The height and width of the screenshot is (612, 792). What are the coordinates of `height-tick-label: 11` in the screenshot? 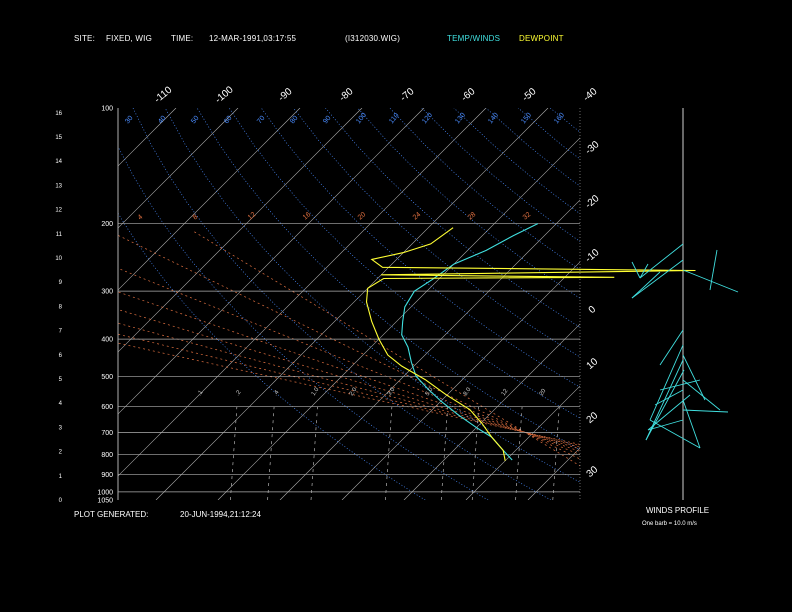 It's located at (59, 235).